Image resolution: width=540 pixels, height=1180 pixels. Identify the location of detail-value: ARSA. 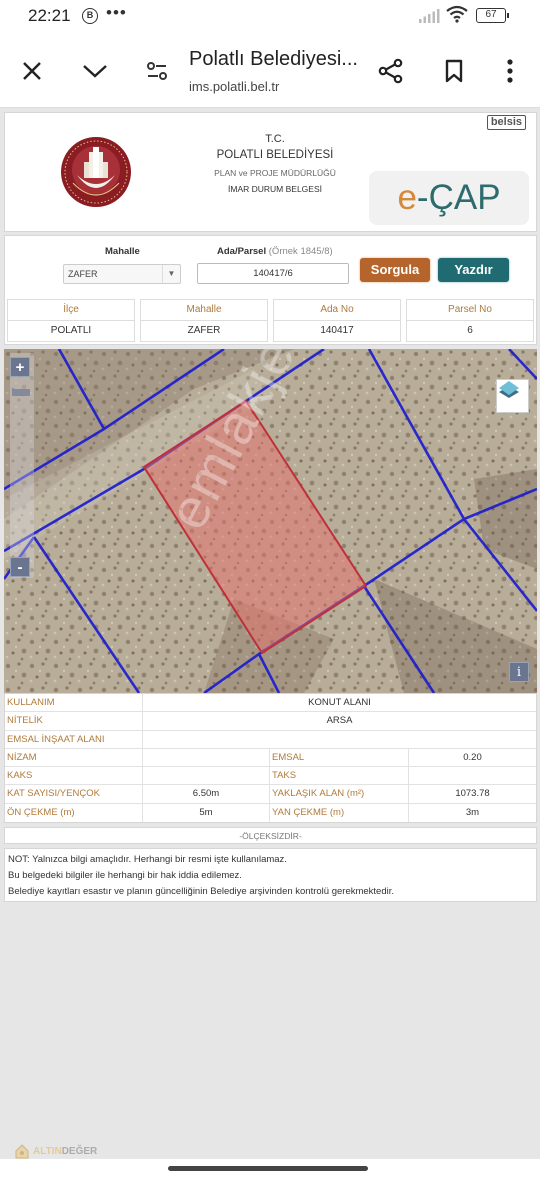
(339, 721).